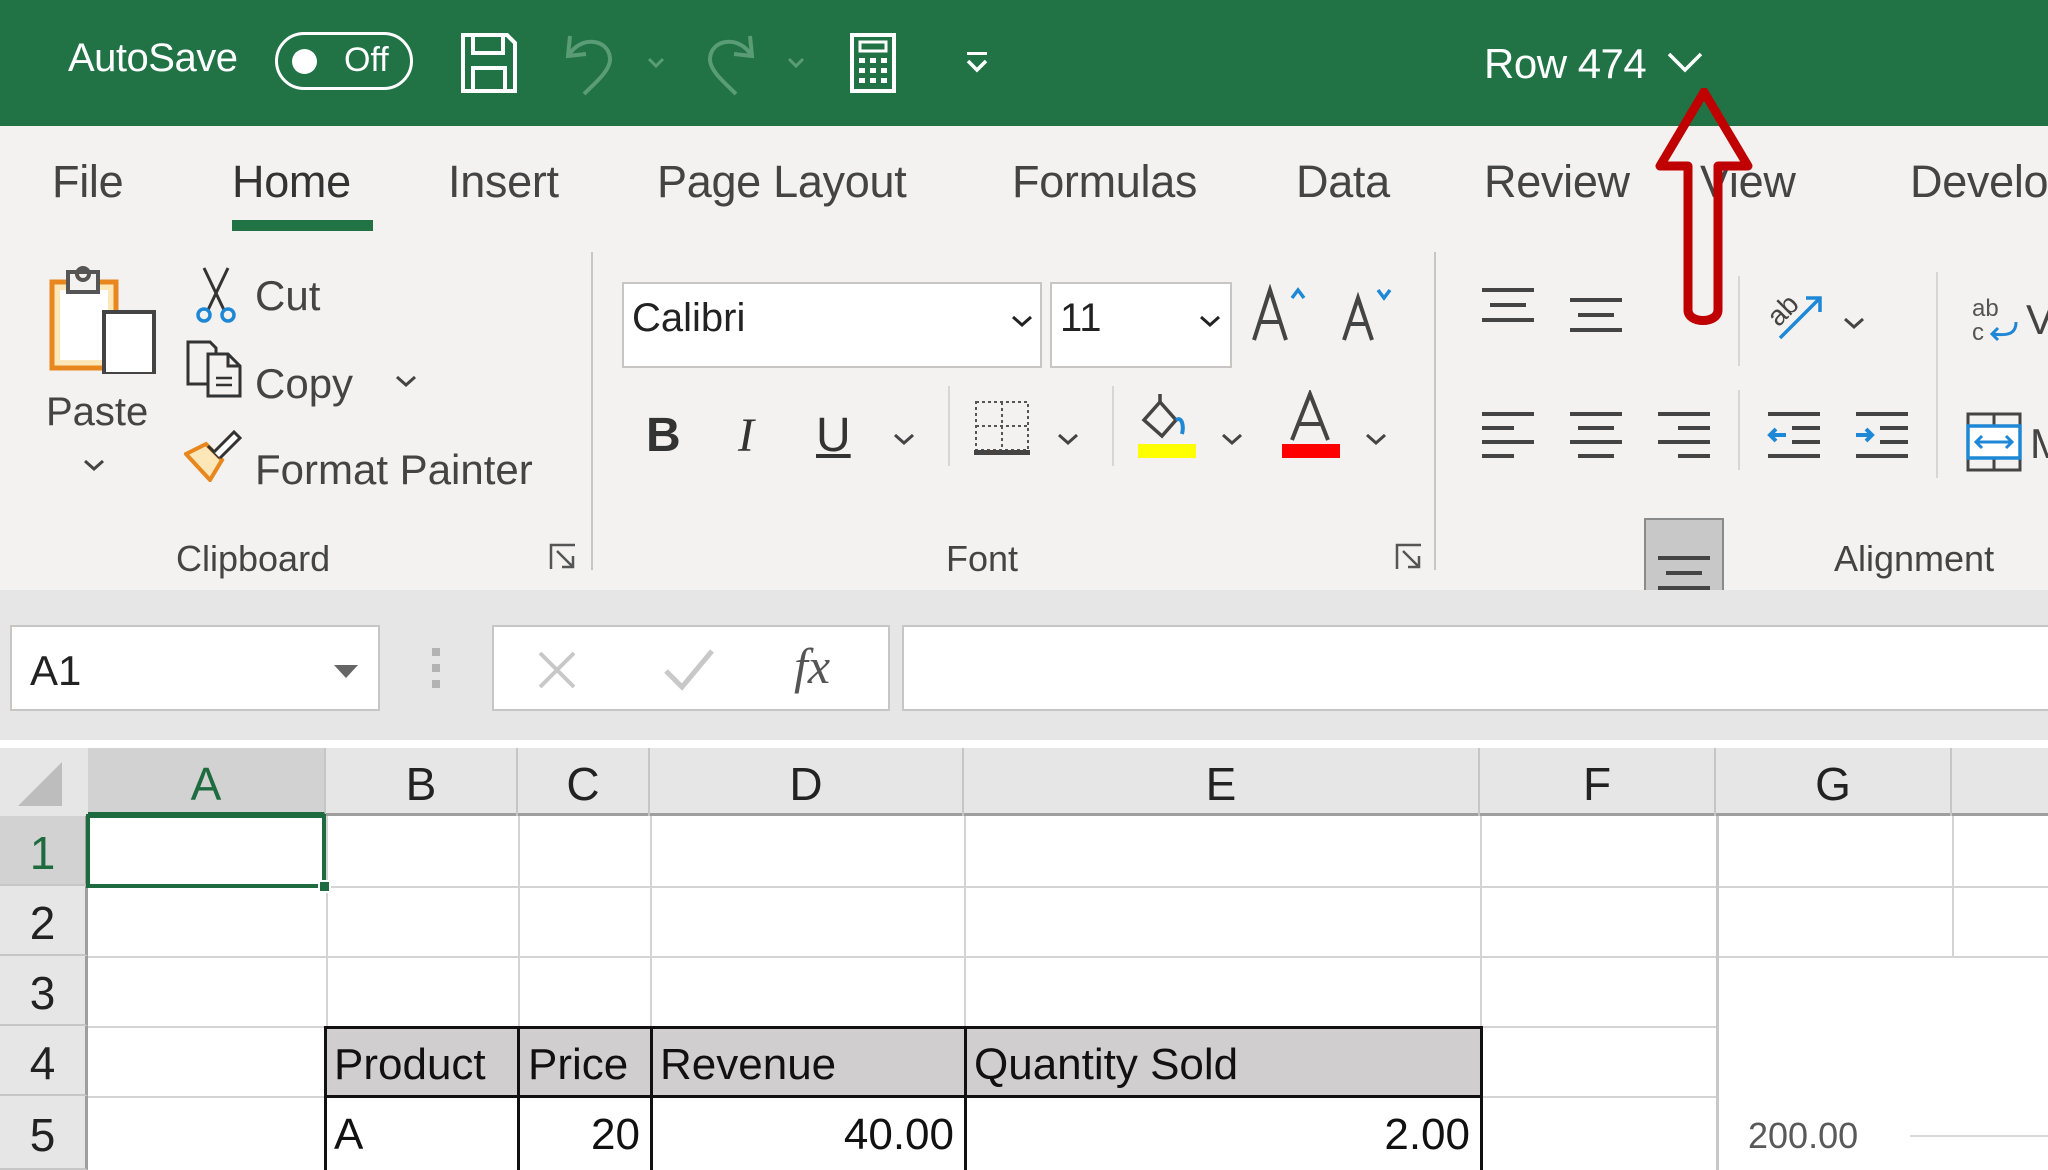 The width and height of the screenshot is (2048, 1170). I want to click on row-header-5: 5, so click(44, 1133).